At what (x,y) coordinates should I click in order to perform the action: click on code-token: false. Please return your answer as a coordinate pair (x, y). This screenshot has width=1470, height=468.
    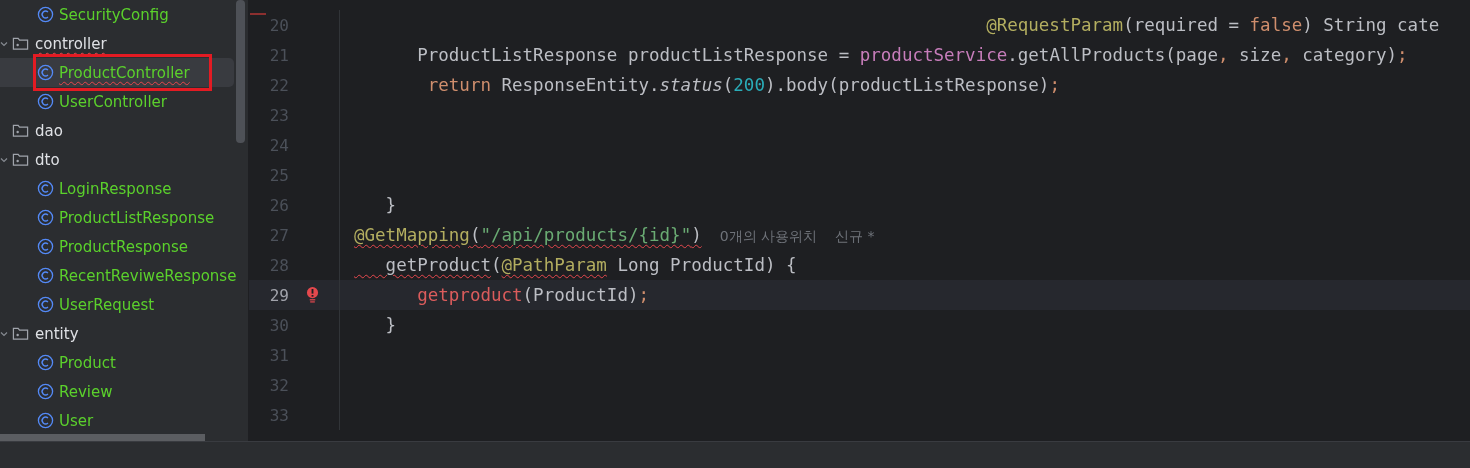
    Looking at the image, I should click on (1276, 25).